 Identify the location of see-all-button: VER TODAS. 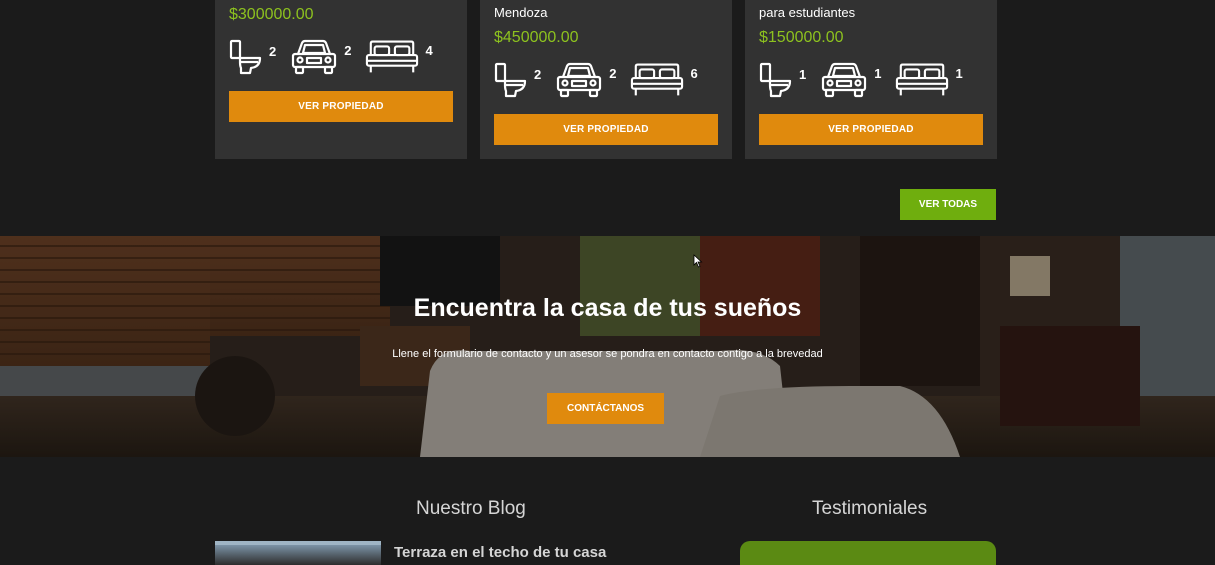
(948, 204).